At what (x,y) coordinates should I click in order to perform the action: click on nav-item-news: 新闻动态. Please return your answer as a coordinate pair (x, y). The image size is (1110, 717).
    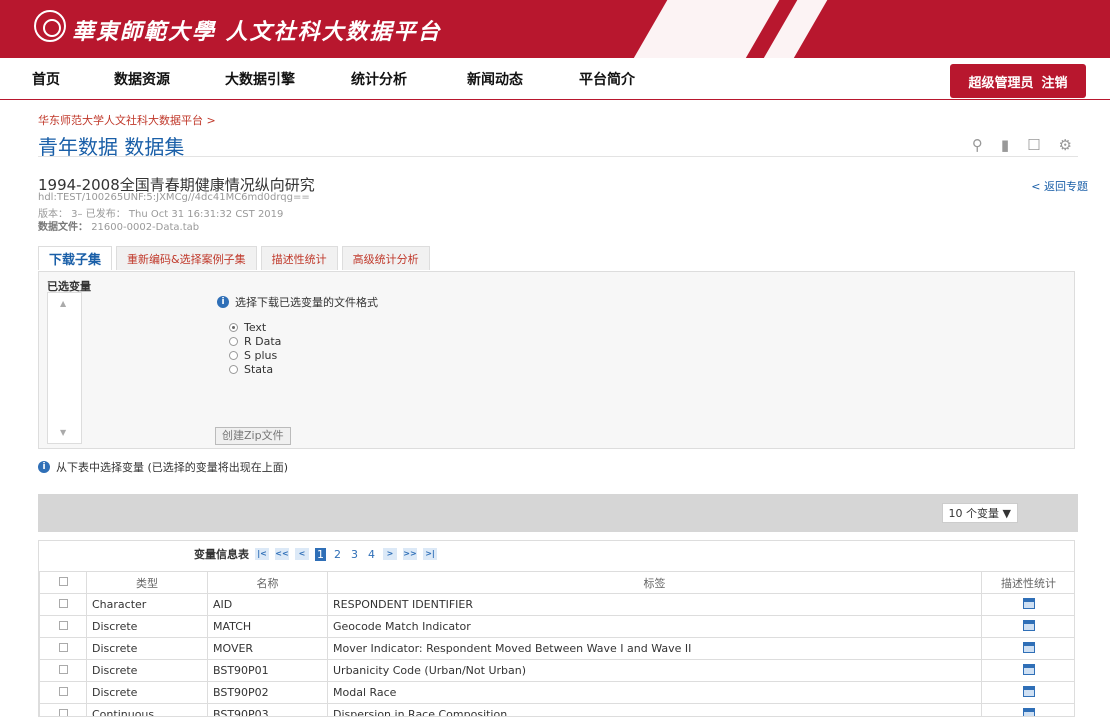
    Looking at the image, I should click on (495, 79).